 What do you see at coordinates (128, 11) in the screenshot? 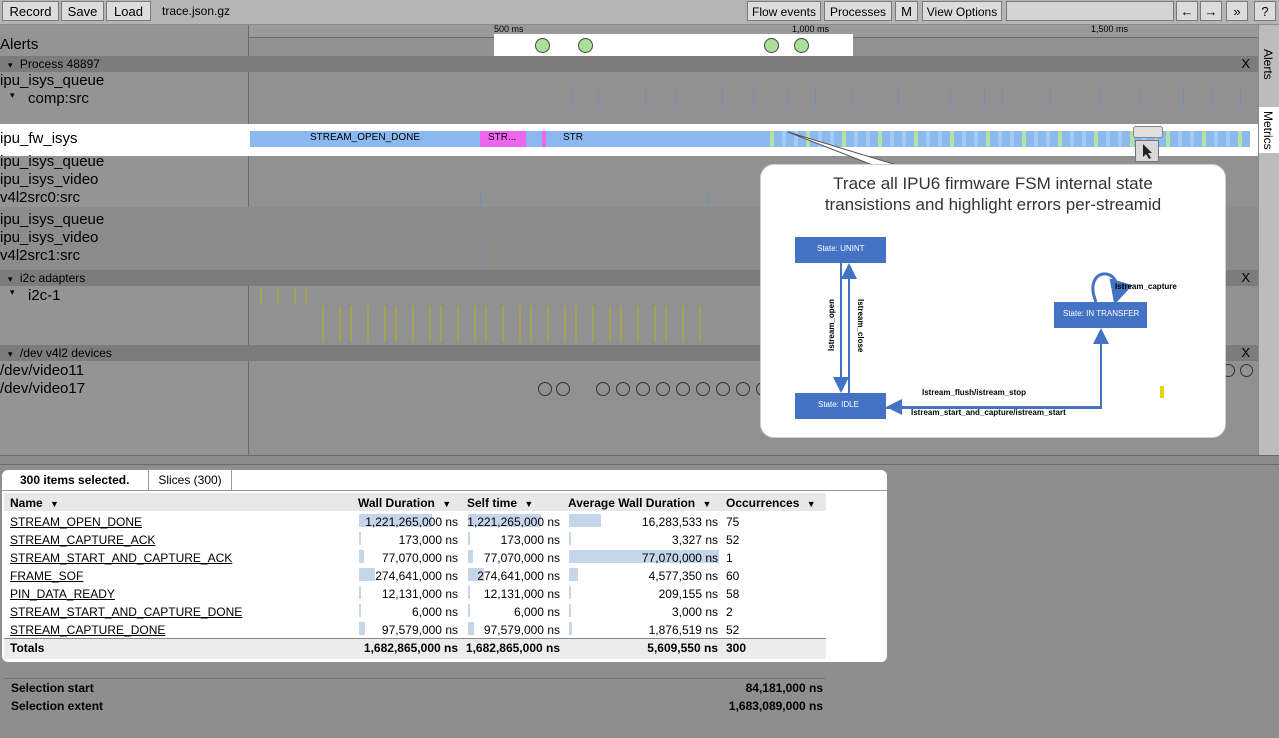
I see `load-button: Load` at bounding box center [128, 11].